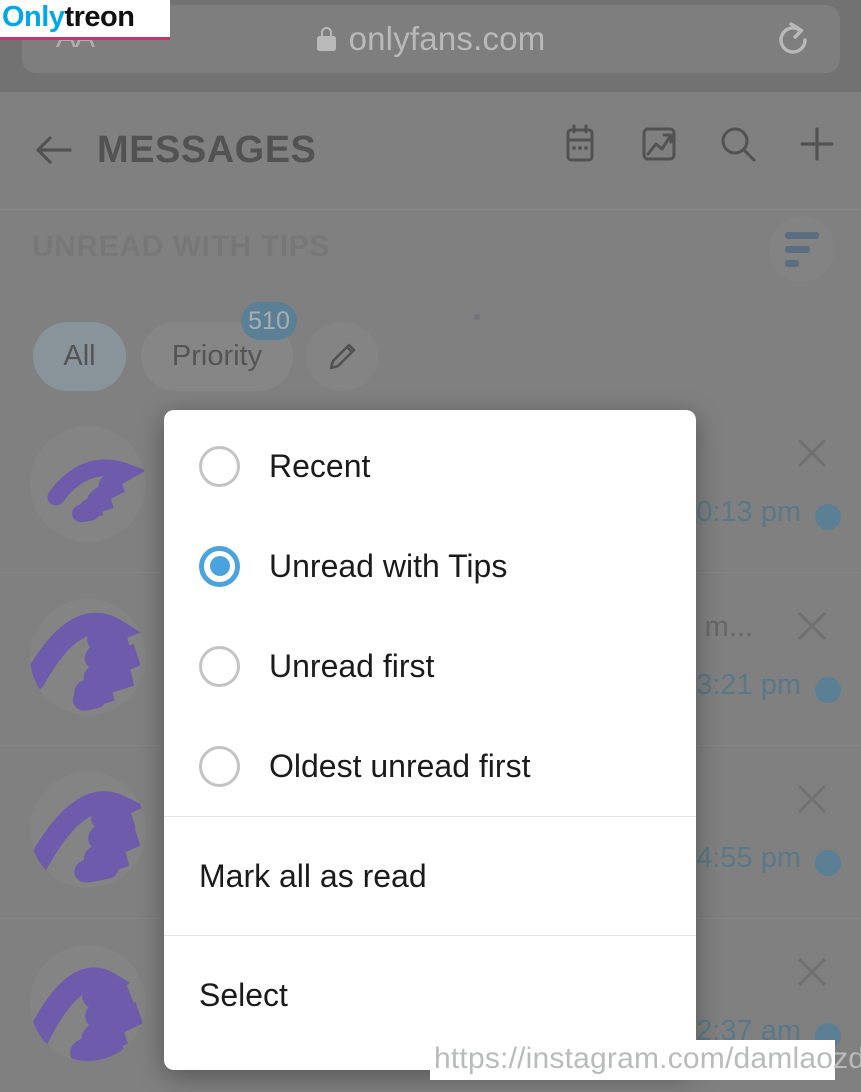 The image size is (861, 1092). I want to click on watermark-brand-part2: treon, so click(99, 17).